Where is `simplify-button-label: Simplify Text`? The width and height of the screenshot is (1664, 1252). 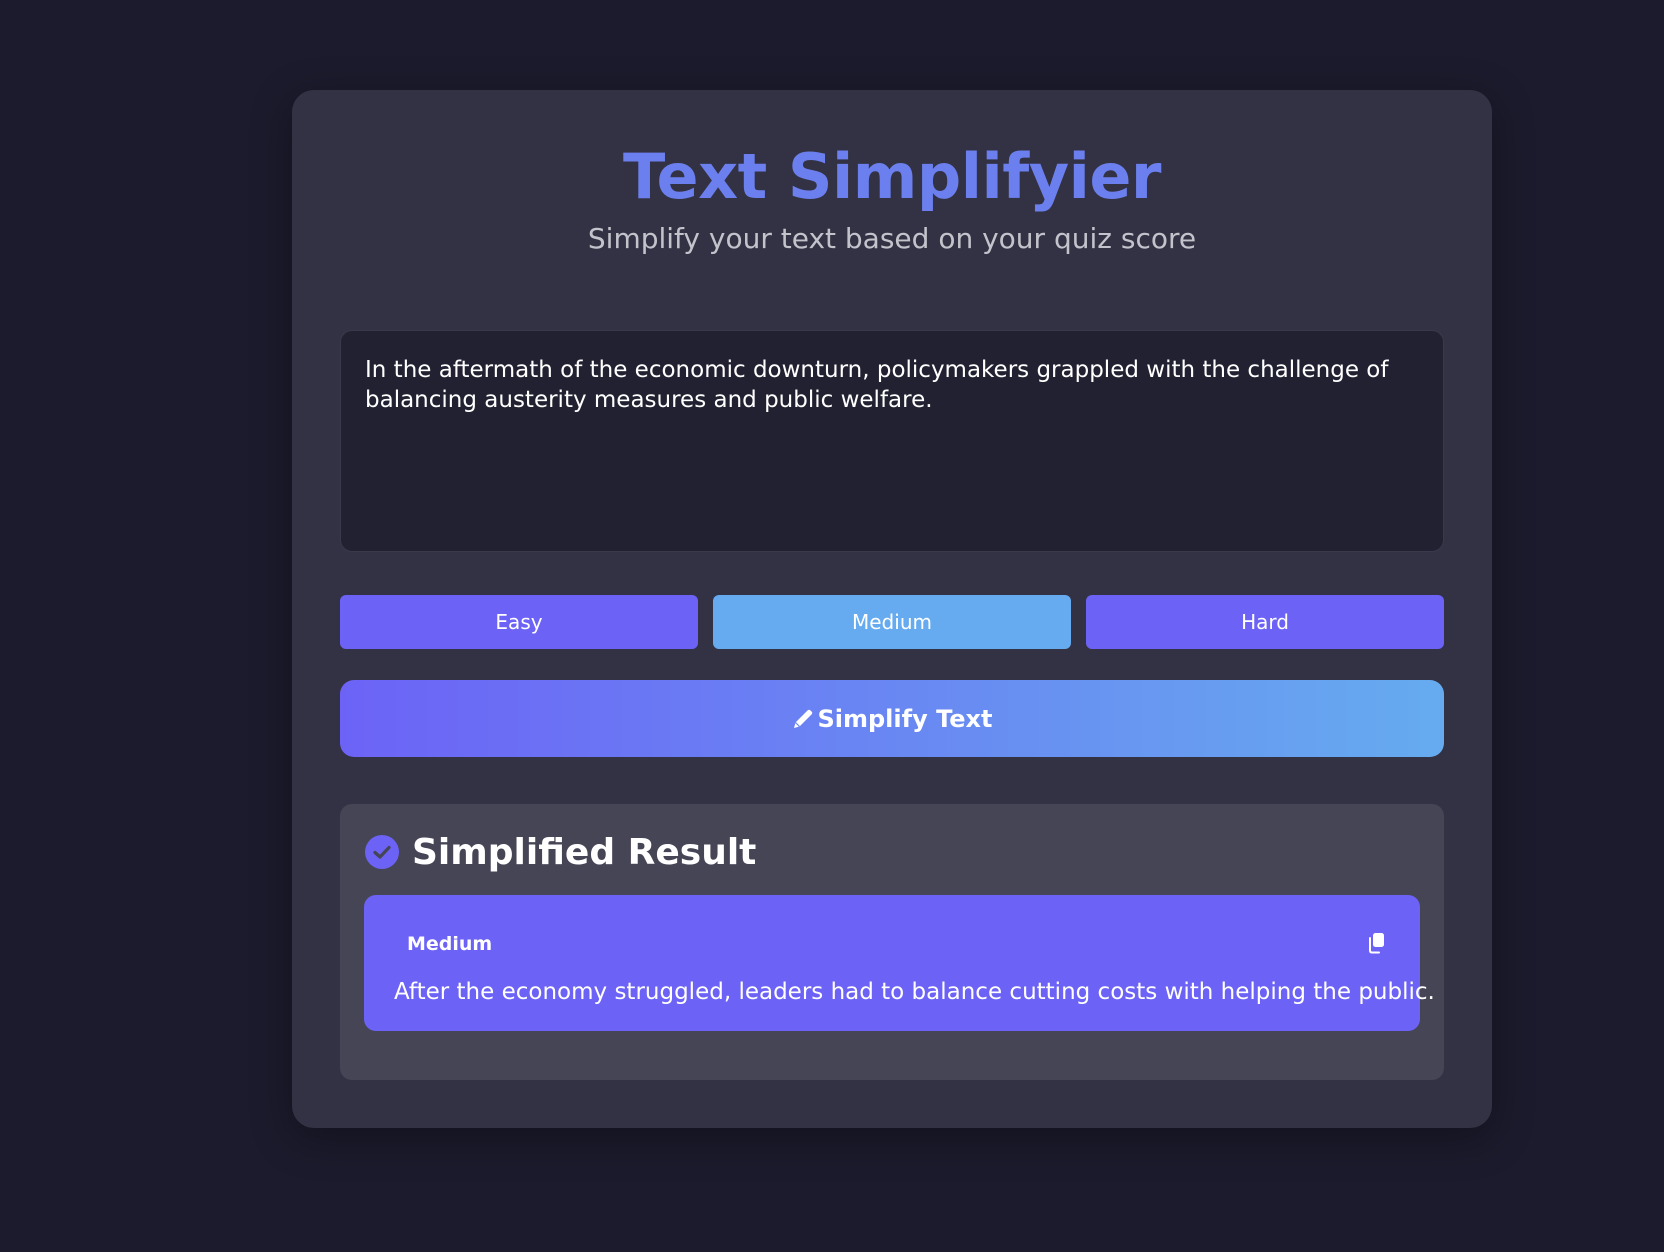
simplify-button-label: Simplify Text is located at coordinates (905, 718).